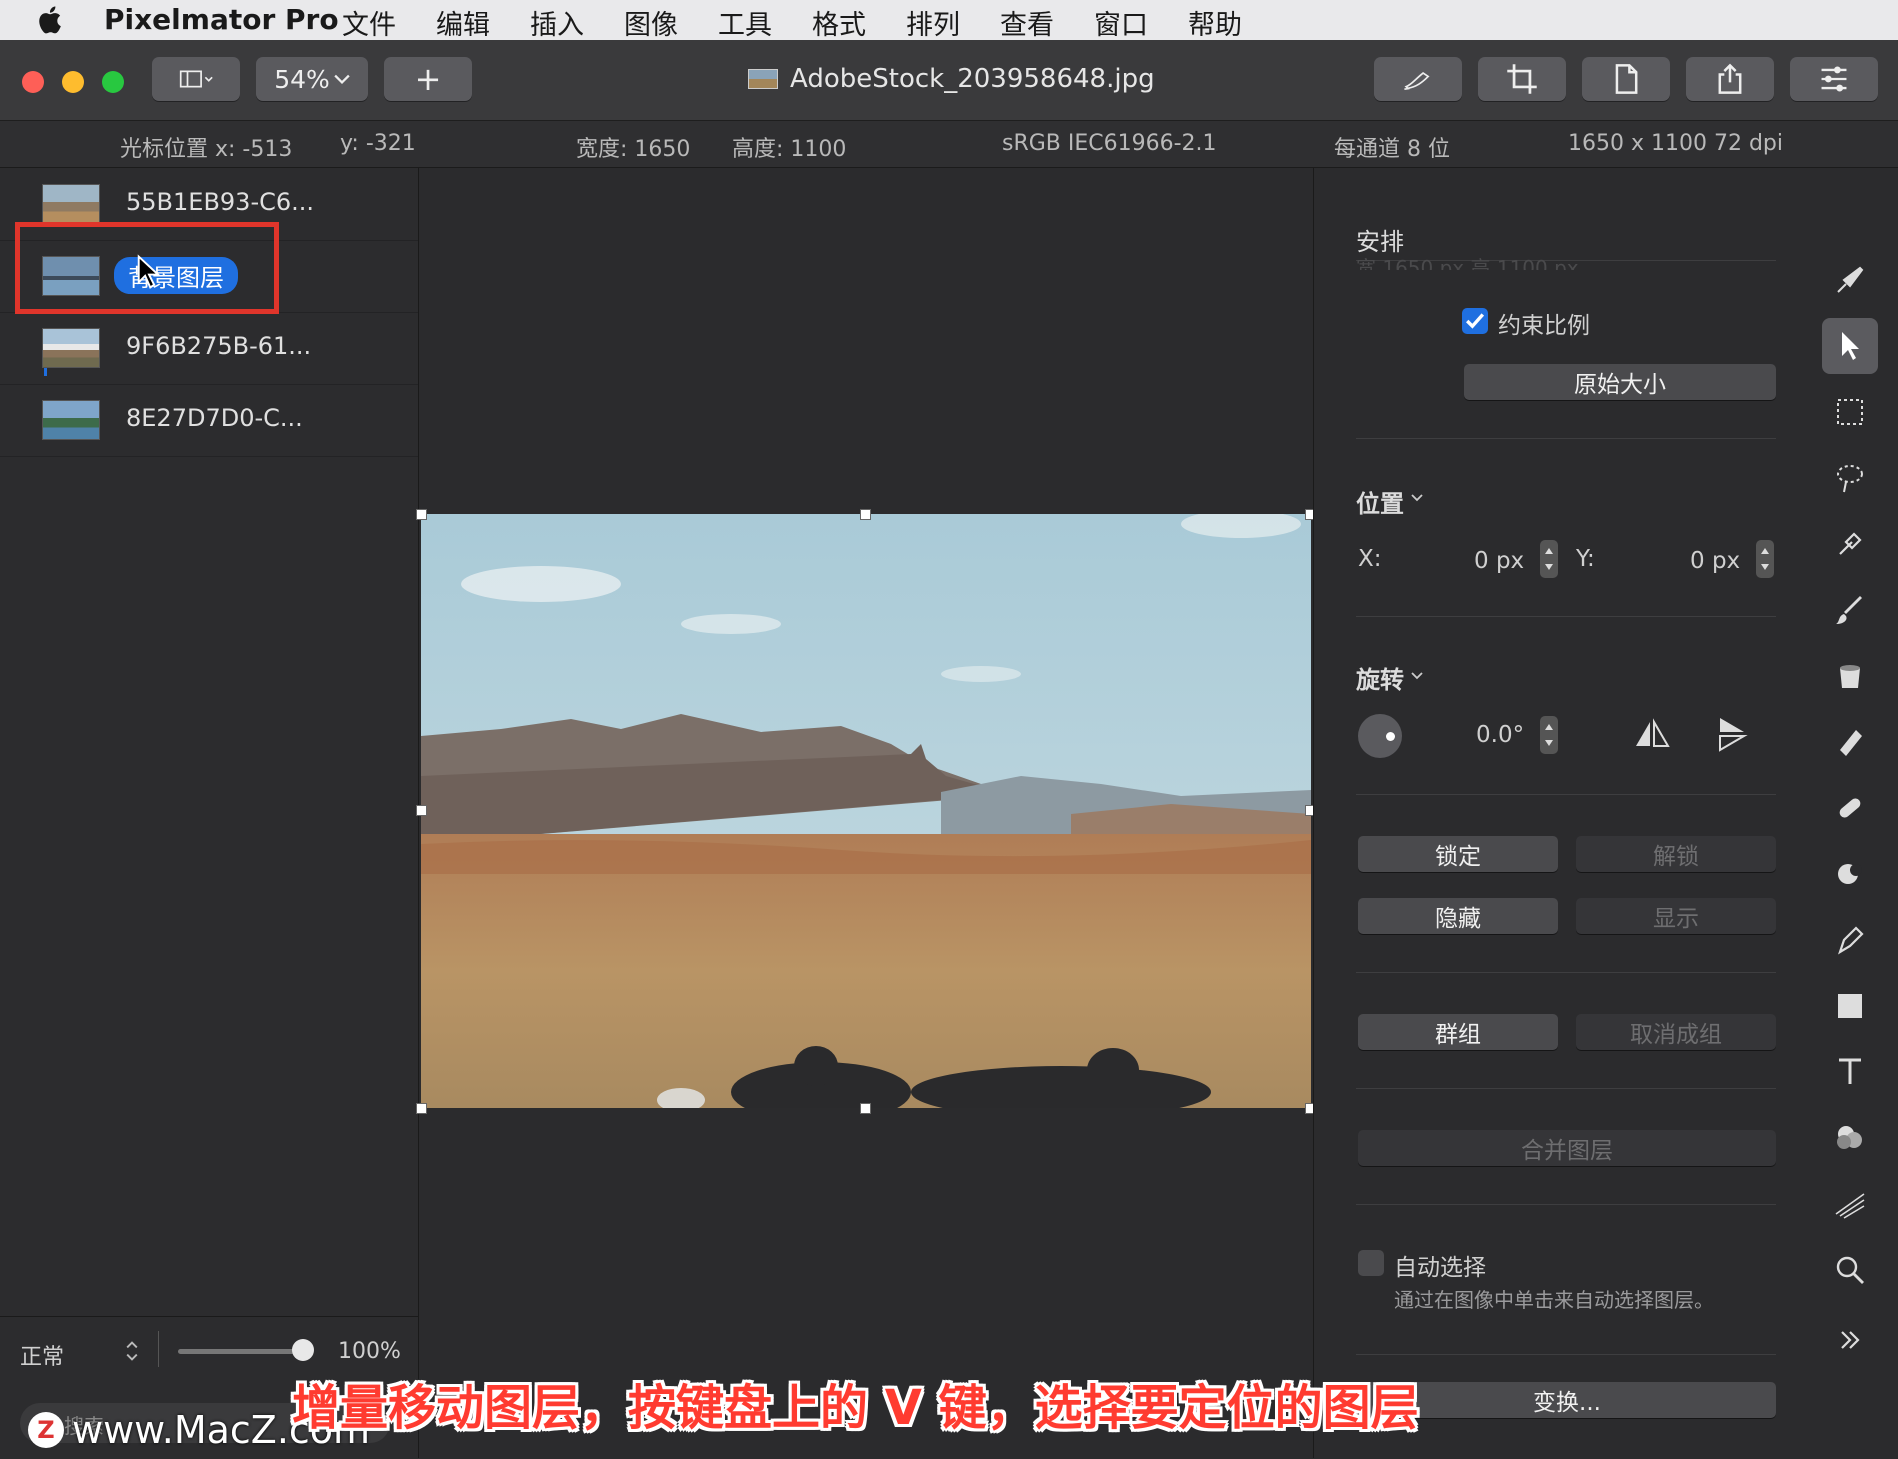 This screenshot has width=1898, height=1459. I want to click on original-size-button: 原始大小, so click(1620, 382).